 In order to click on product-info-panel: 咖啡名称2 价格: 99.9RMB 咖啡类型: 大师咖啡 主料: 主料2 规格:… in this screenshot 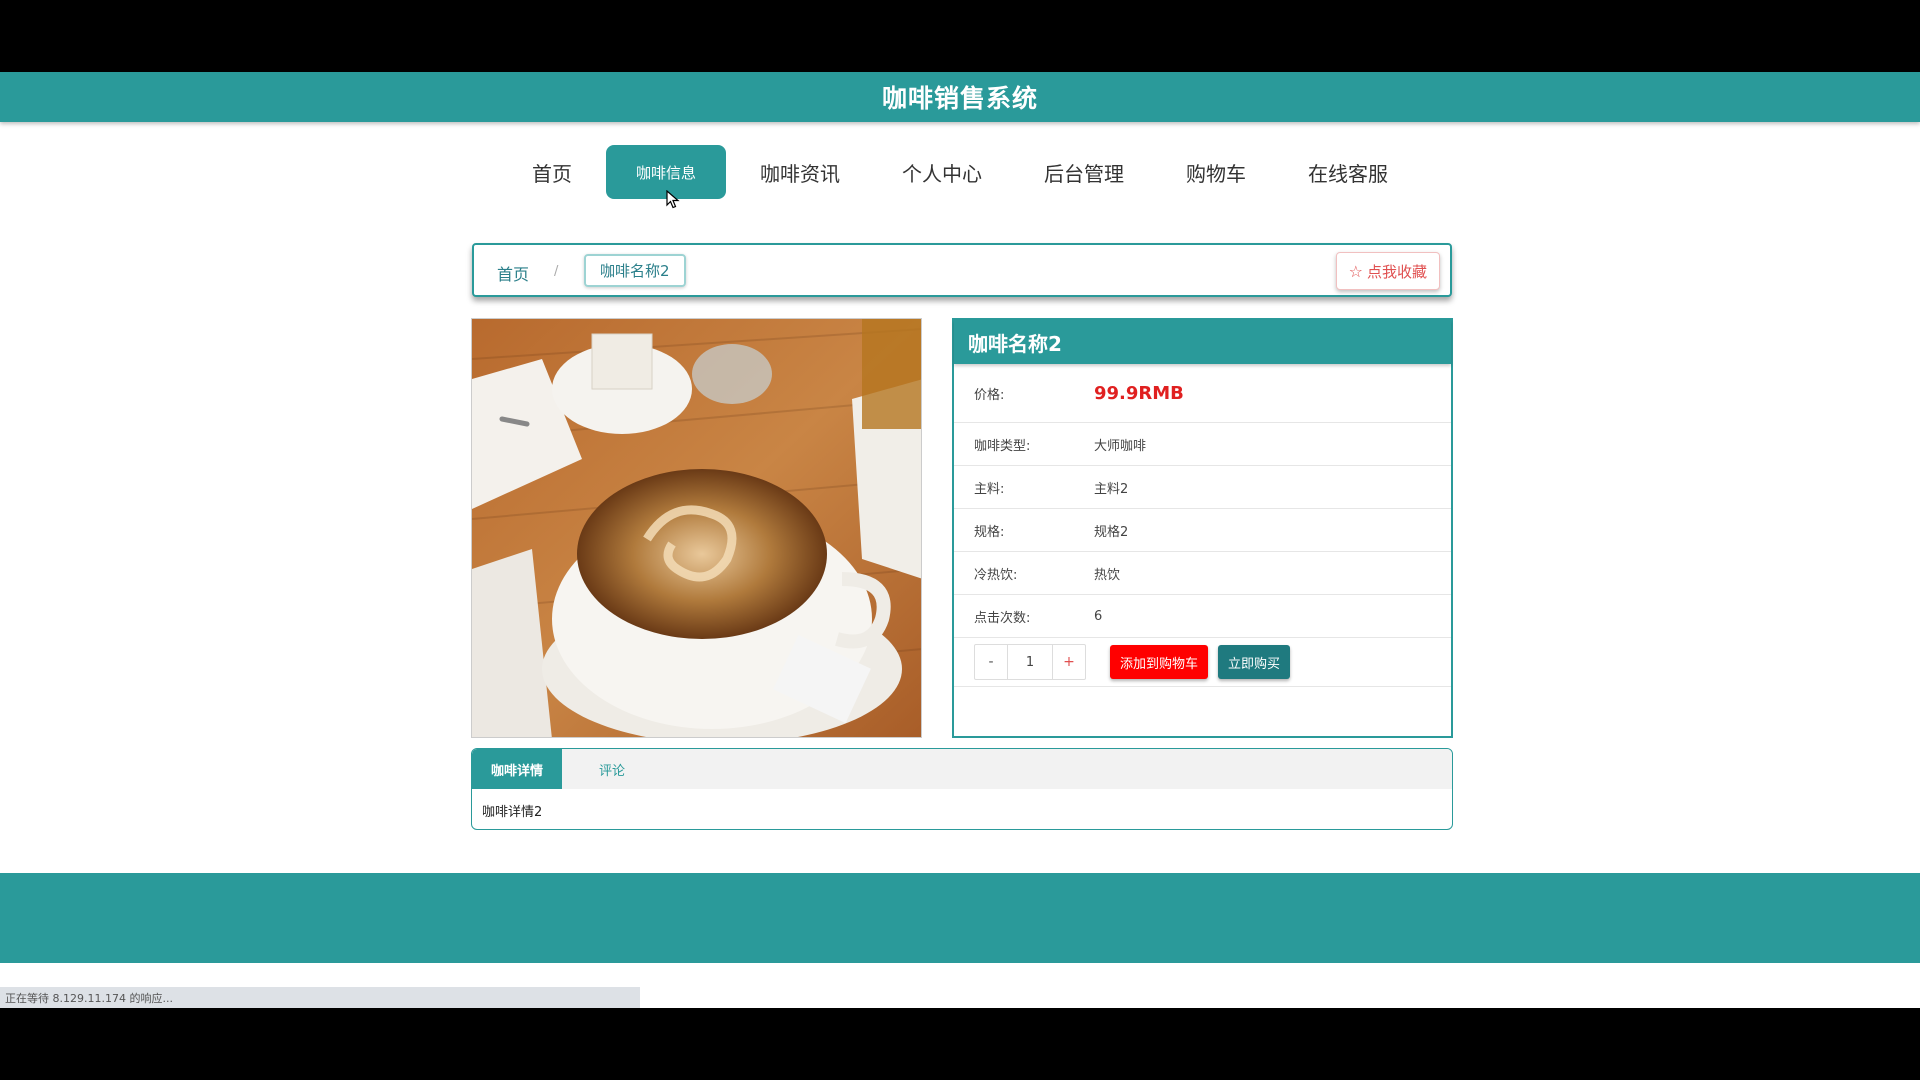, I will do `click(1202, 528)`.